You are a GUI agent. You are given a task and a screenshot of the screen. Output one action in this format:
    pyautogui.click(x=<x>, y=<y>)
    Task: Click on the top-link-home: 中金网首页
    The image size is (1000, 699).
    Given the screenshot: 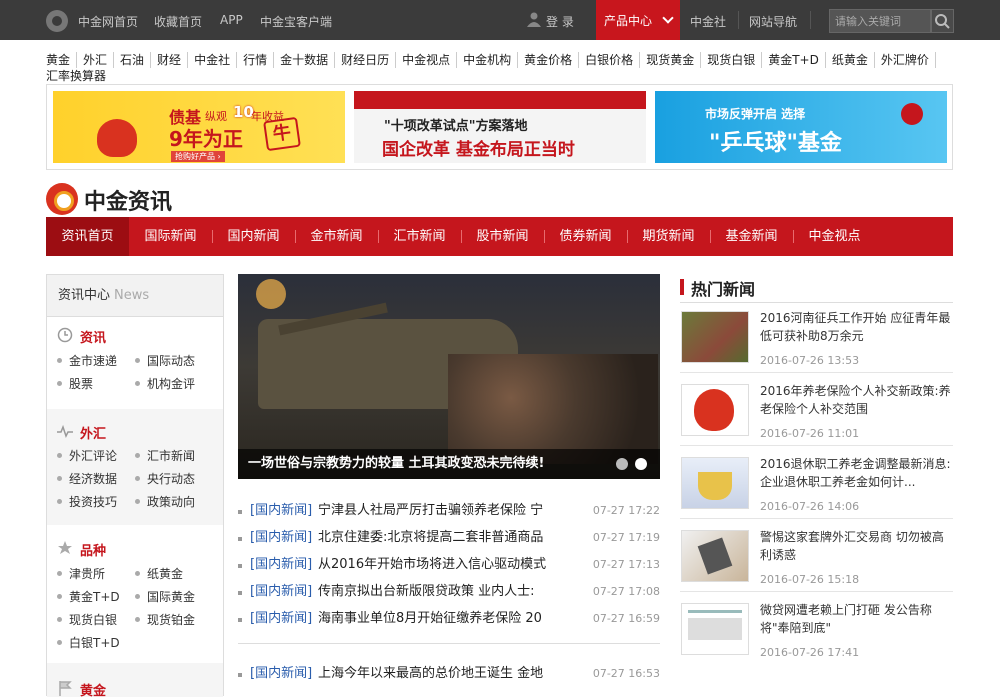 What is the action you would take?
    pyautogui.click(x=108, y=21)
    